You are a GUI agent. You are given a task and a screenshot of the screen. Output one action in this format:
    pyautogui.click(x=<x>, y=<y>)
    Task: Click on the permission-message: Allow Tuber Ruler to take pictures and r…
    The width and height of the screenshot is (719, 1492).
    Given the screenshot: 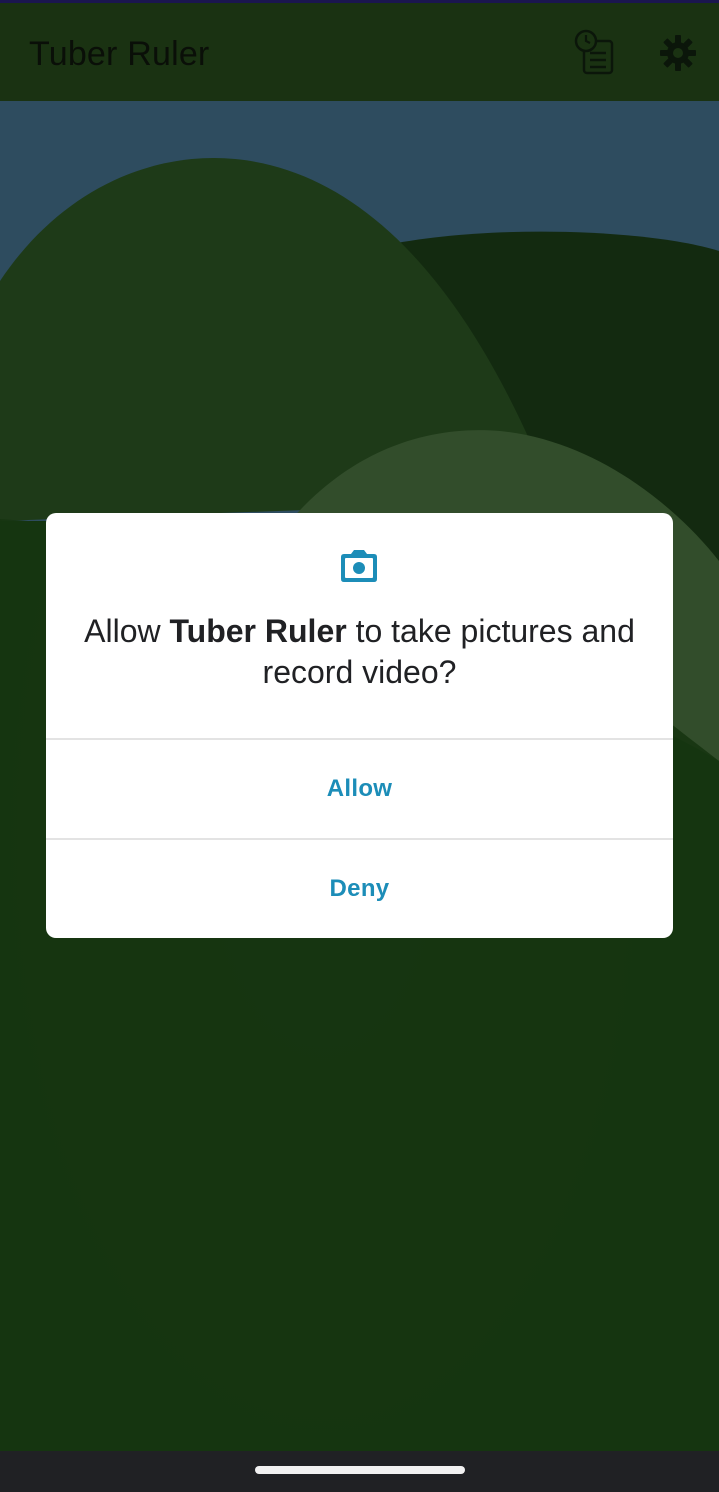 What is the action you would take?
    pyautogui.click(x=359, y=652)
    